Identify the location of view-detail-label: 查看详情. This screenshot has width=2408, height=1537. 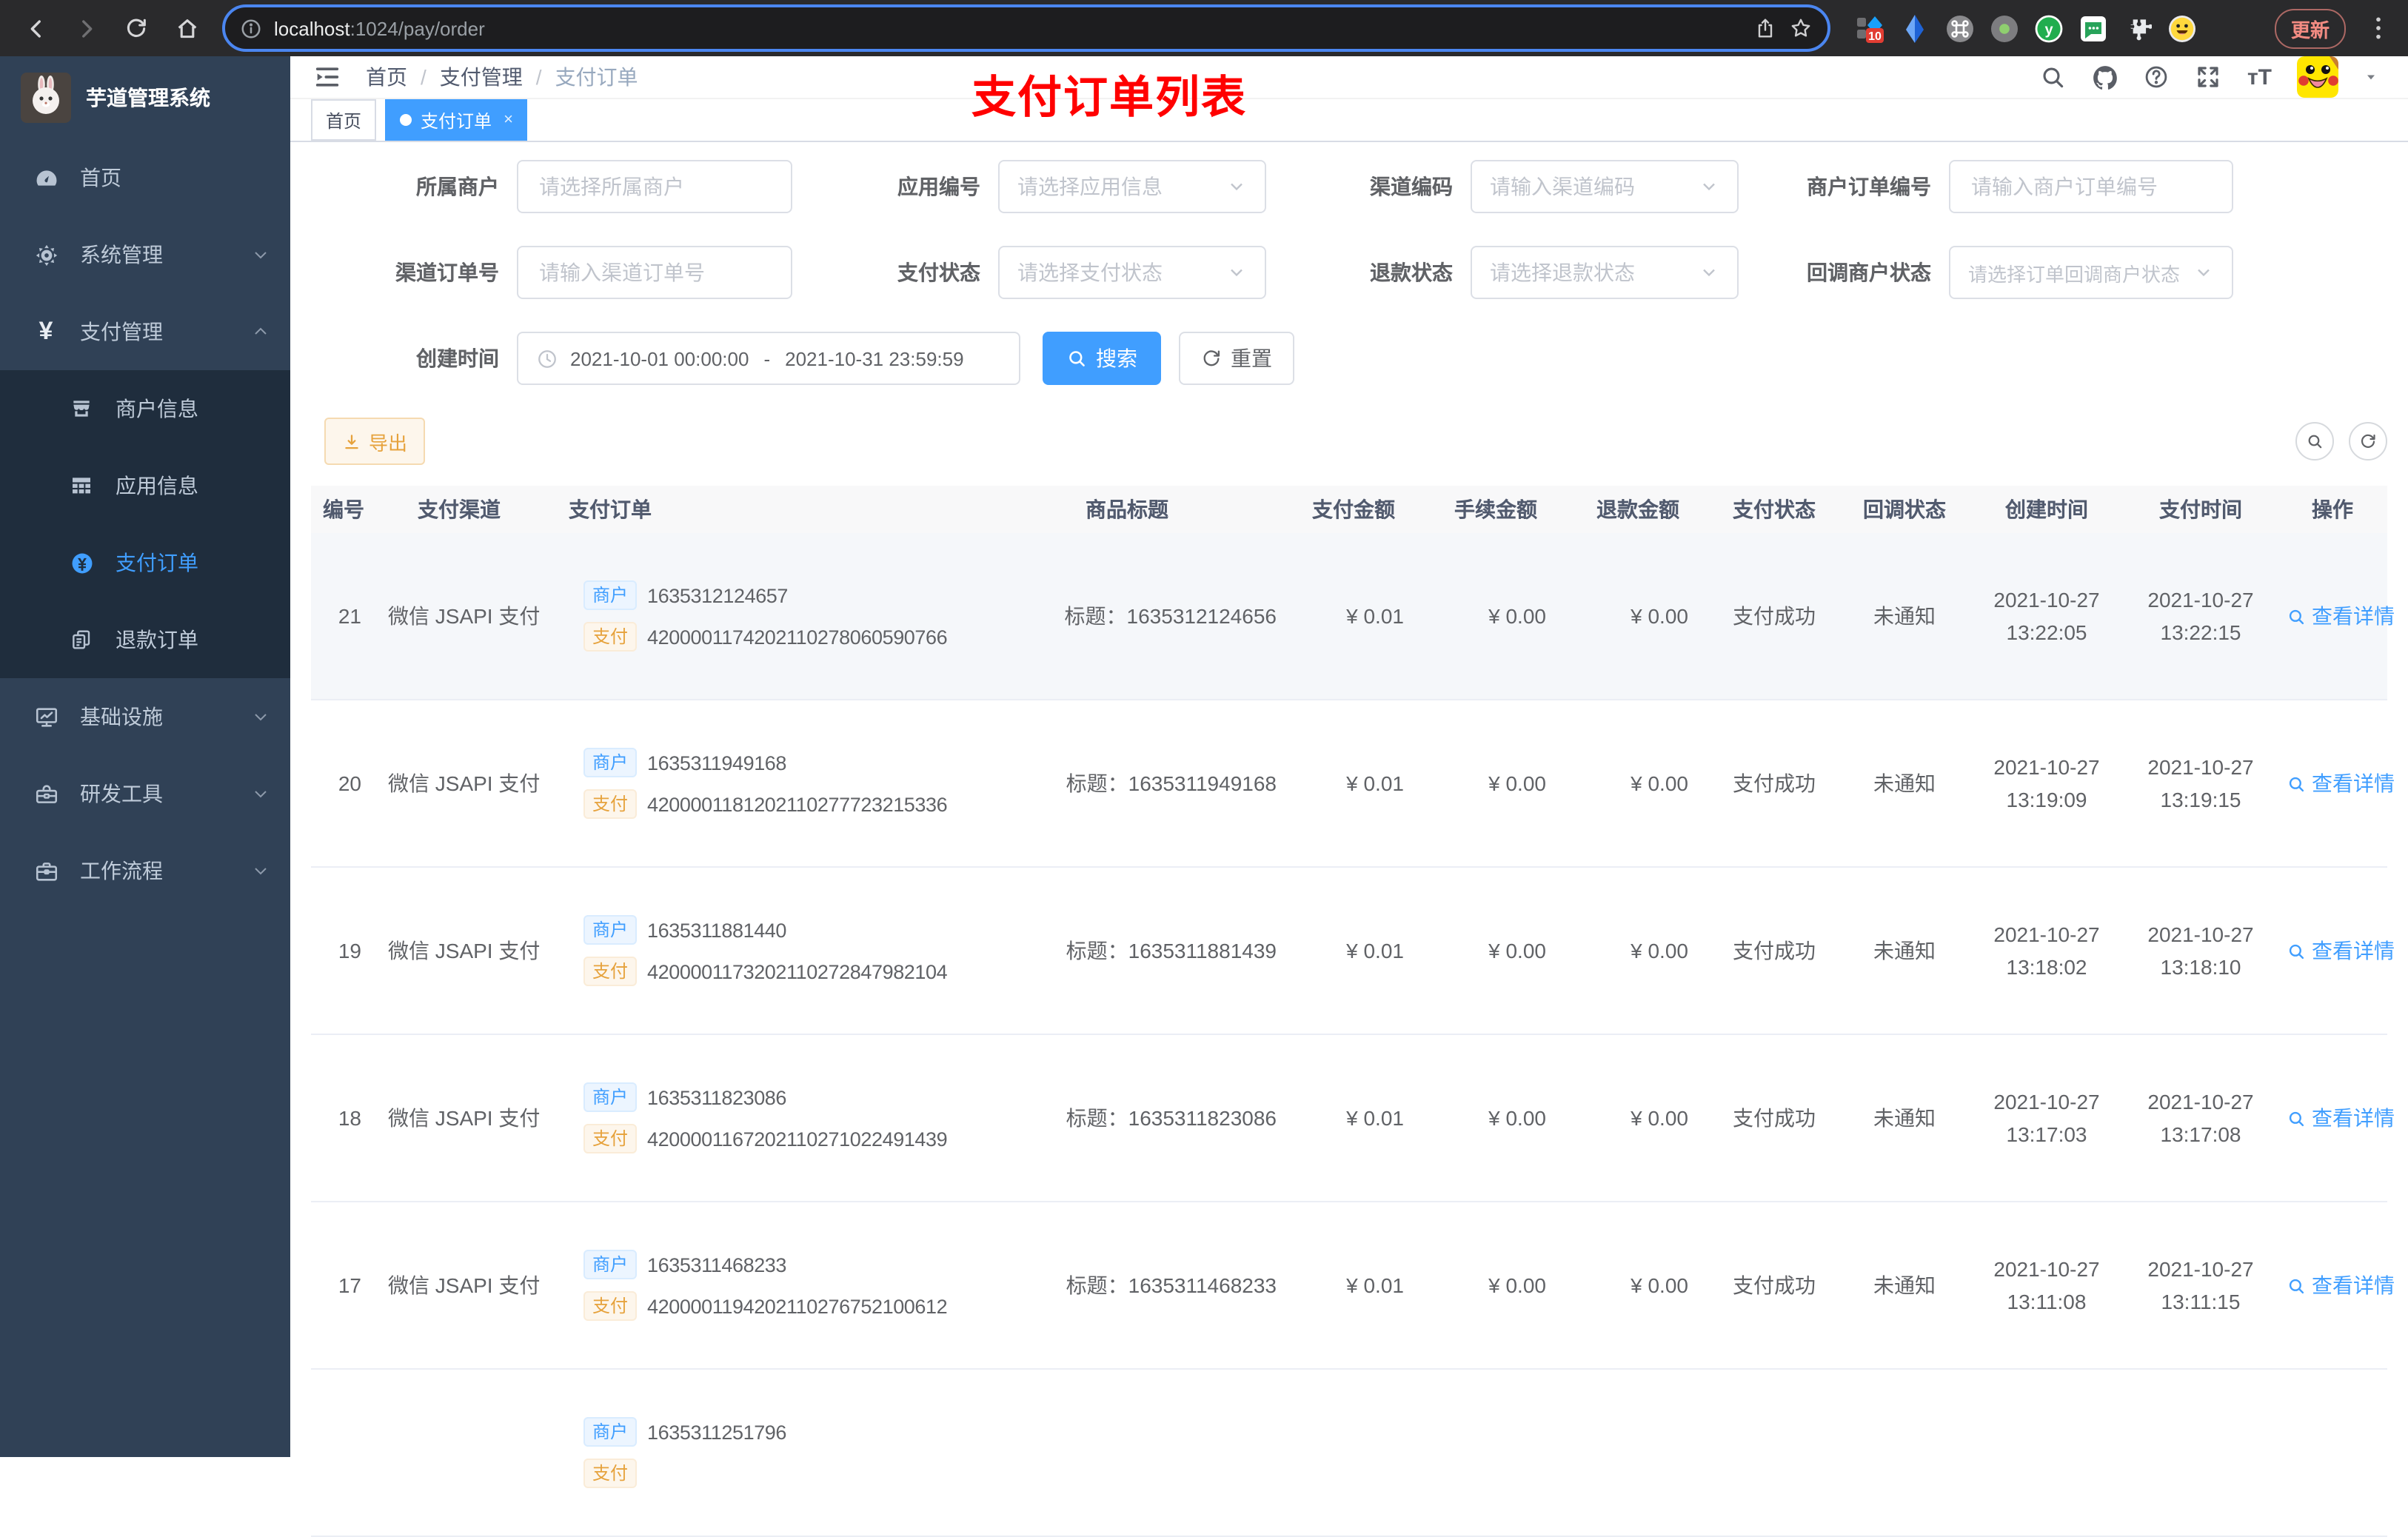
(2353, 783).